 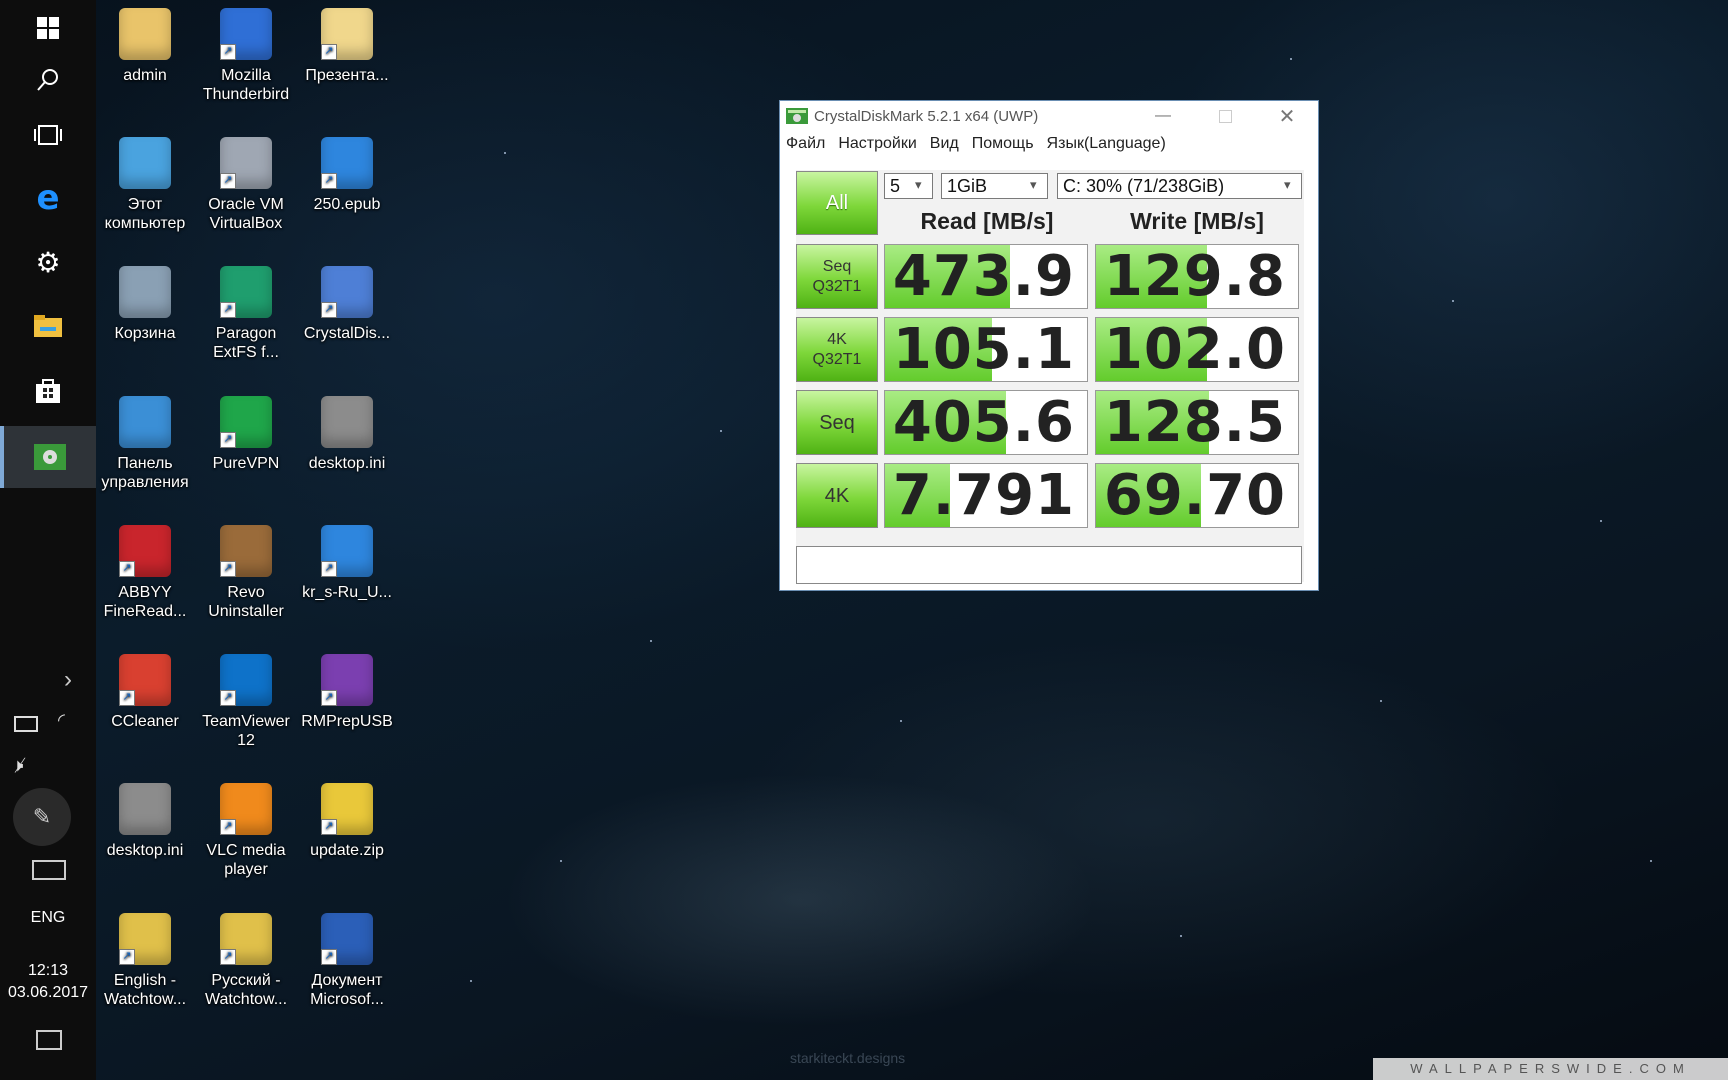 I want to click on crystaldiskmark-taskbar-button, so click(x=48, y=457).